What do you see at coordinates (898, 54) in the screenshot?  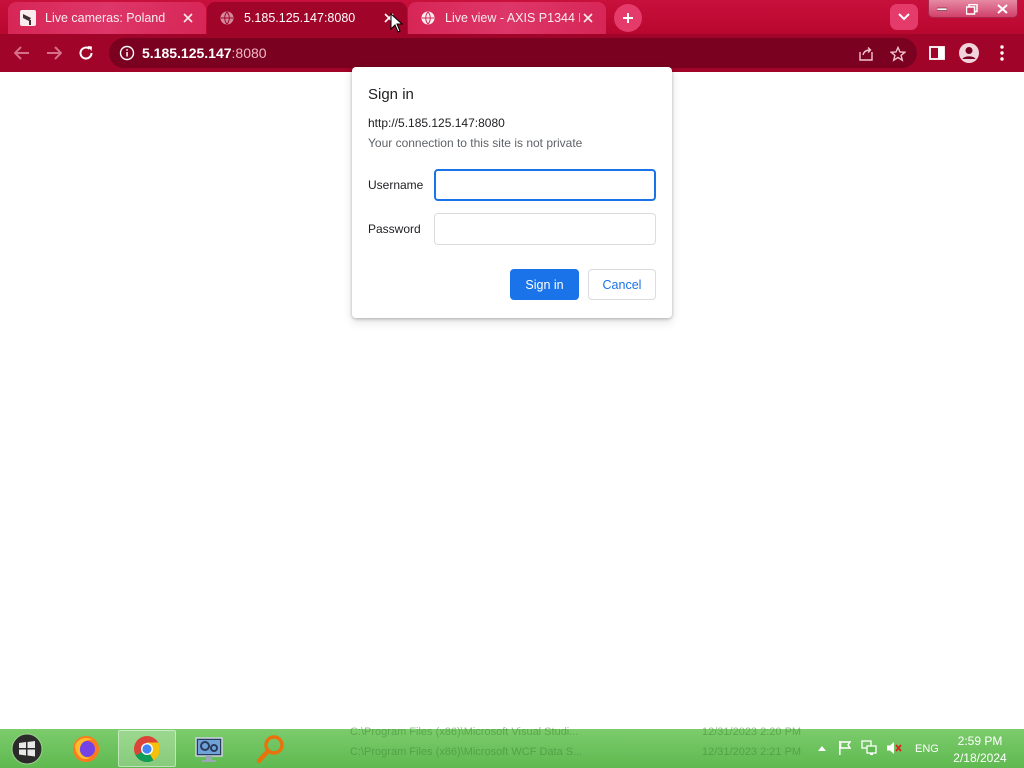 I see `bookmark-star-icon` at bounding box center [898, 54].